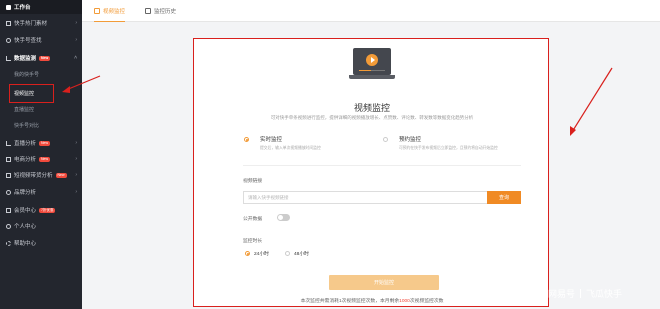 This screenshot has height=309, width=660. Describe the element at coordinates (382, 165) in the screenshot. I see `divider` at that location.